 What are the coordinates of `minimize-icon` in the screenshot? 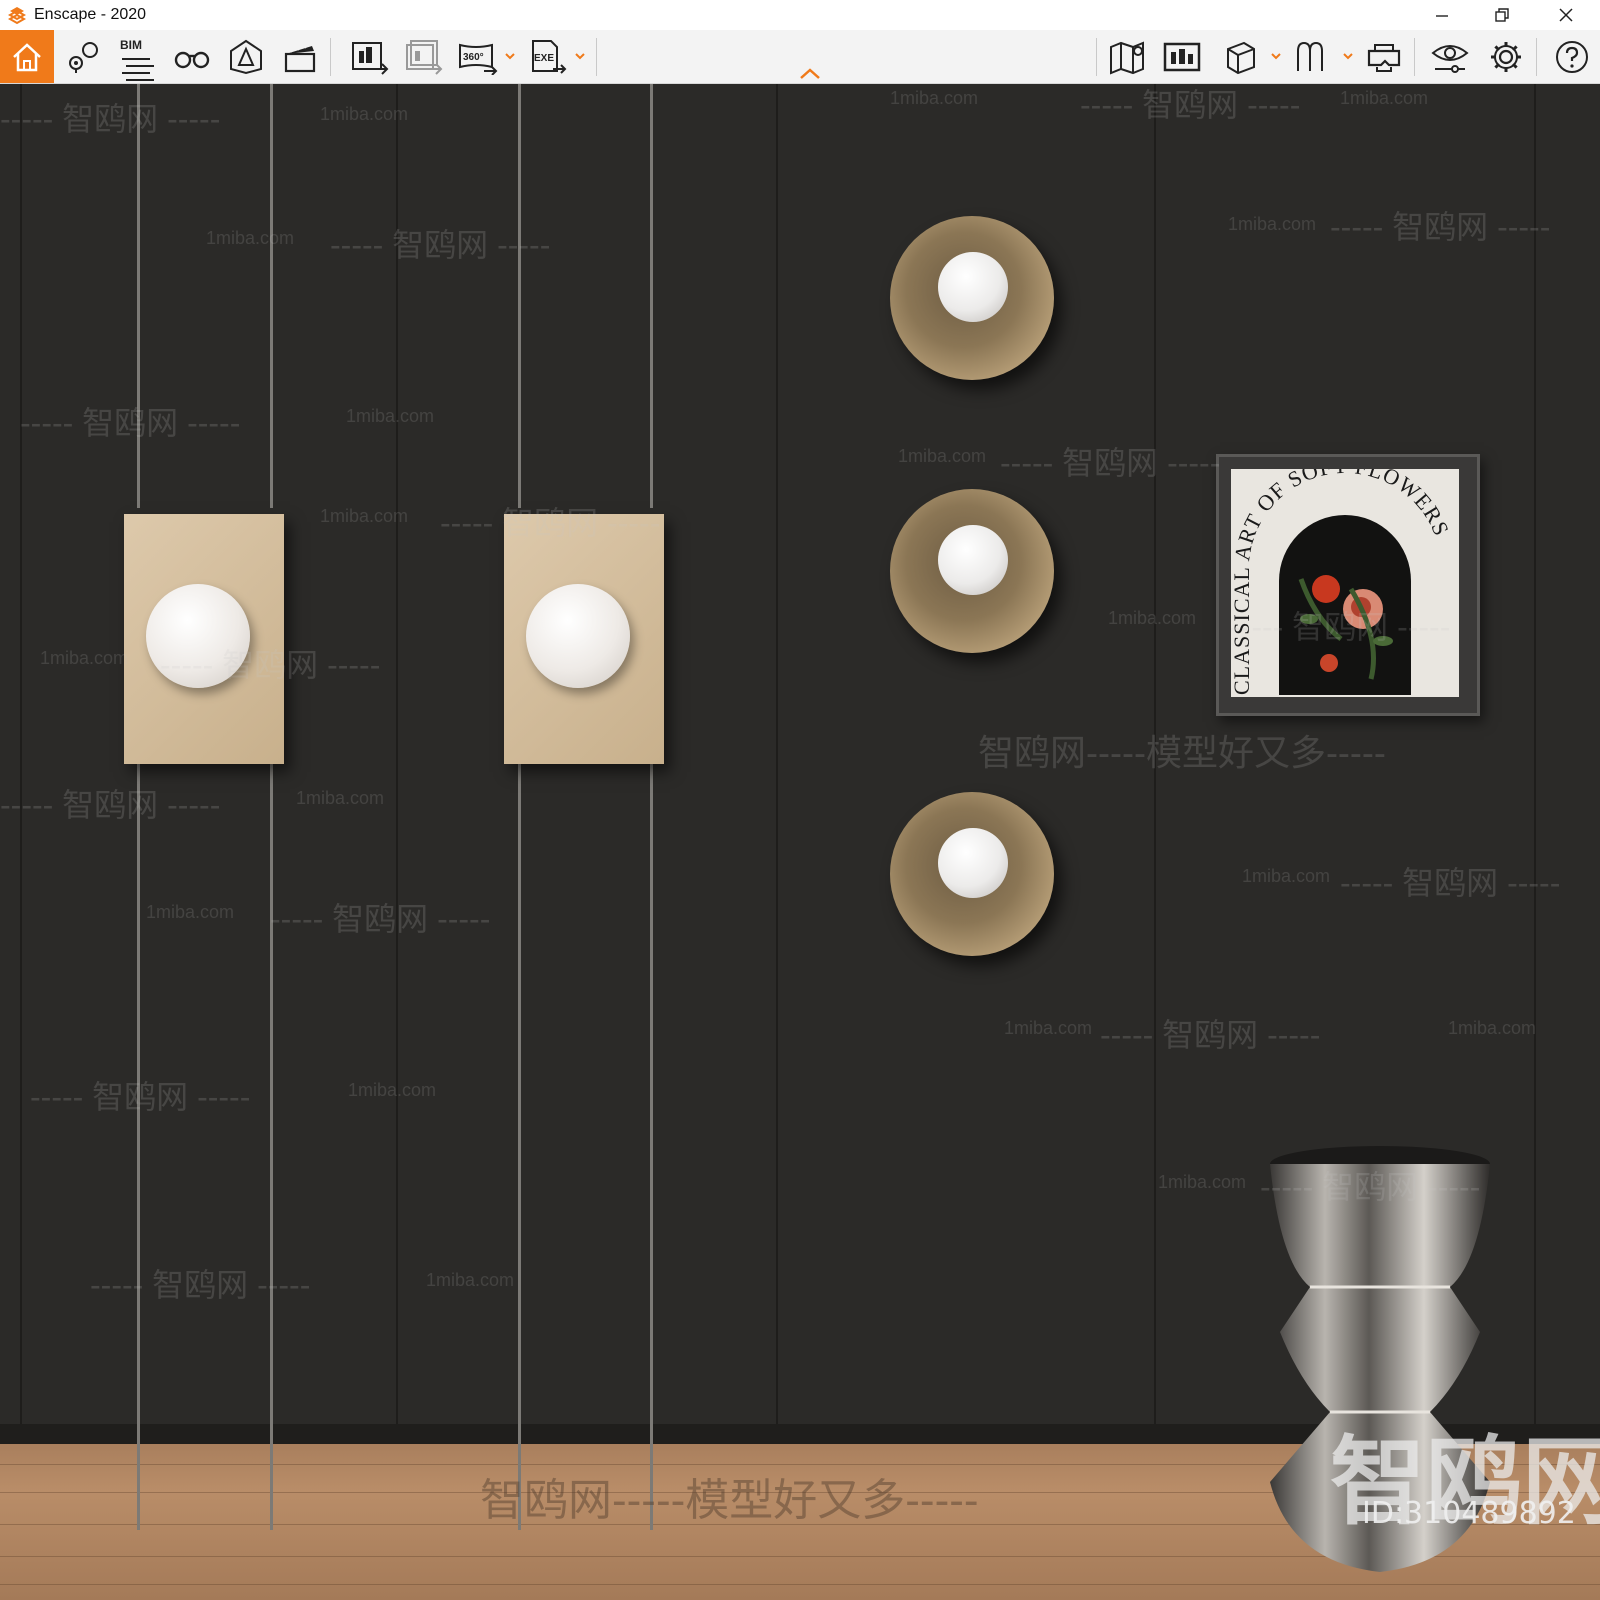 It's located at (1442, 16).